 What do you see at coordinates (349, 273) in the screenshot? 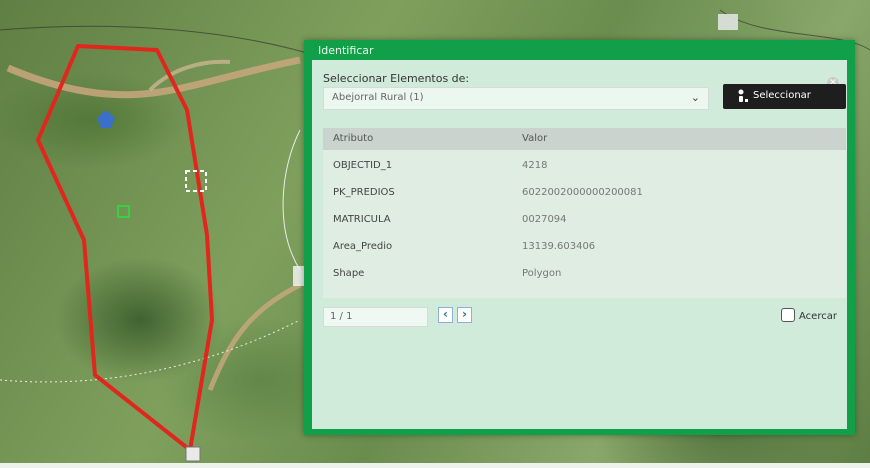
I see `attribute-name: Shape` at bounding box center [349, 273].